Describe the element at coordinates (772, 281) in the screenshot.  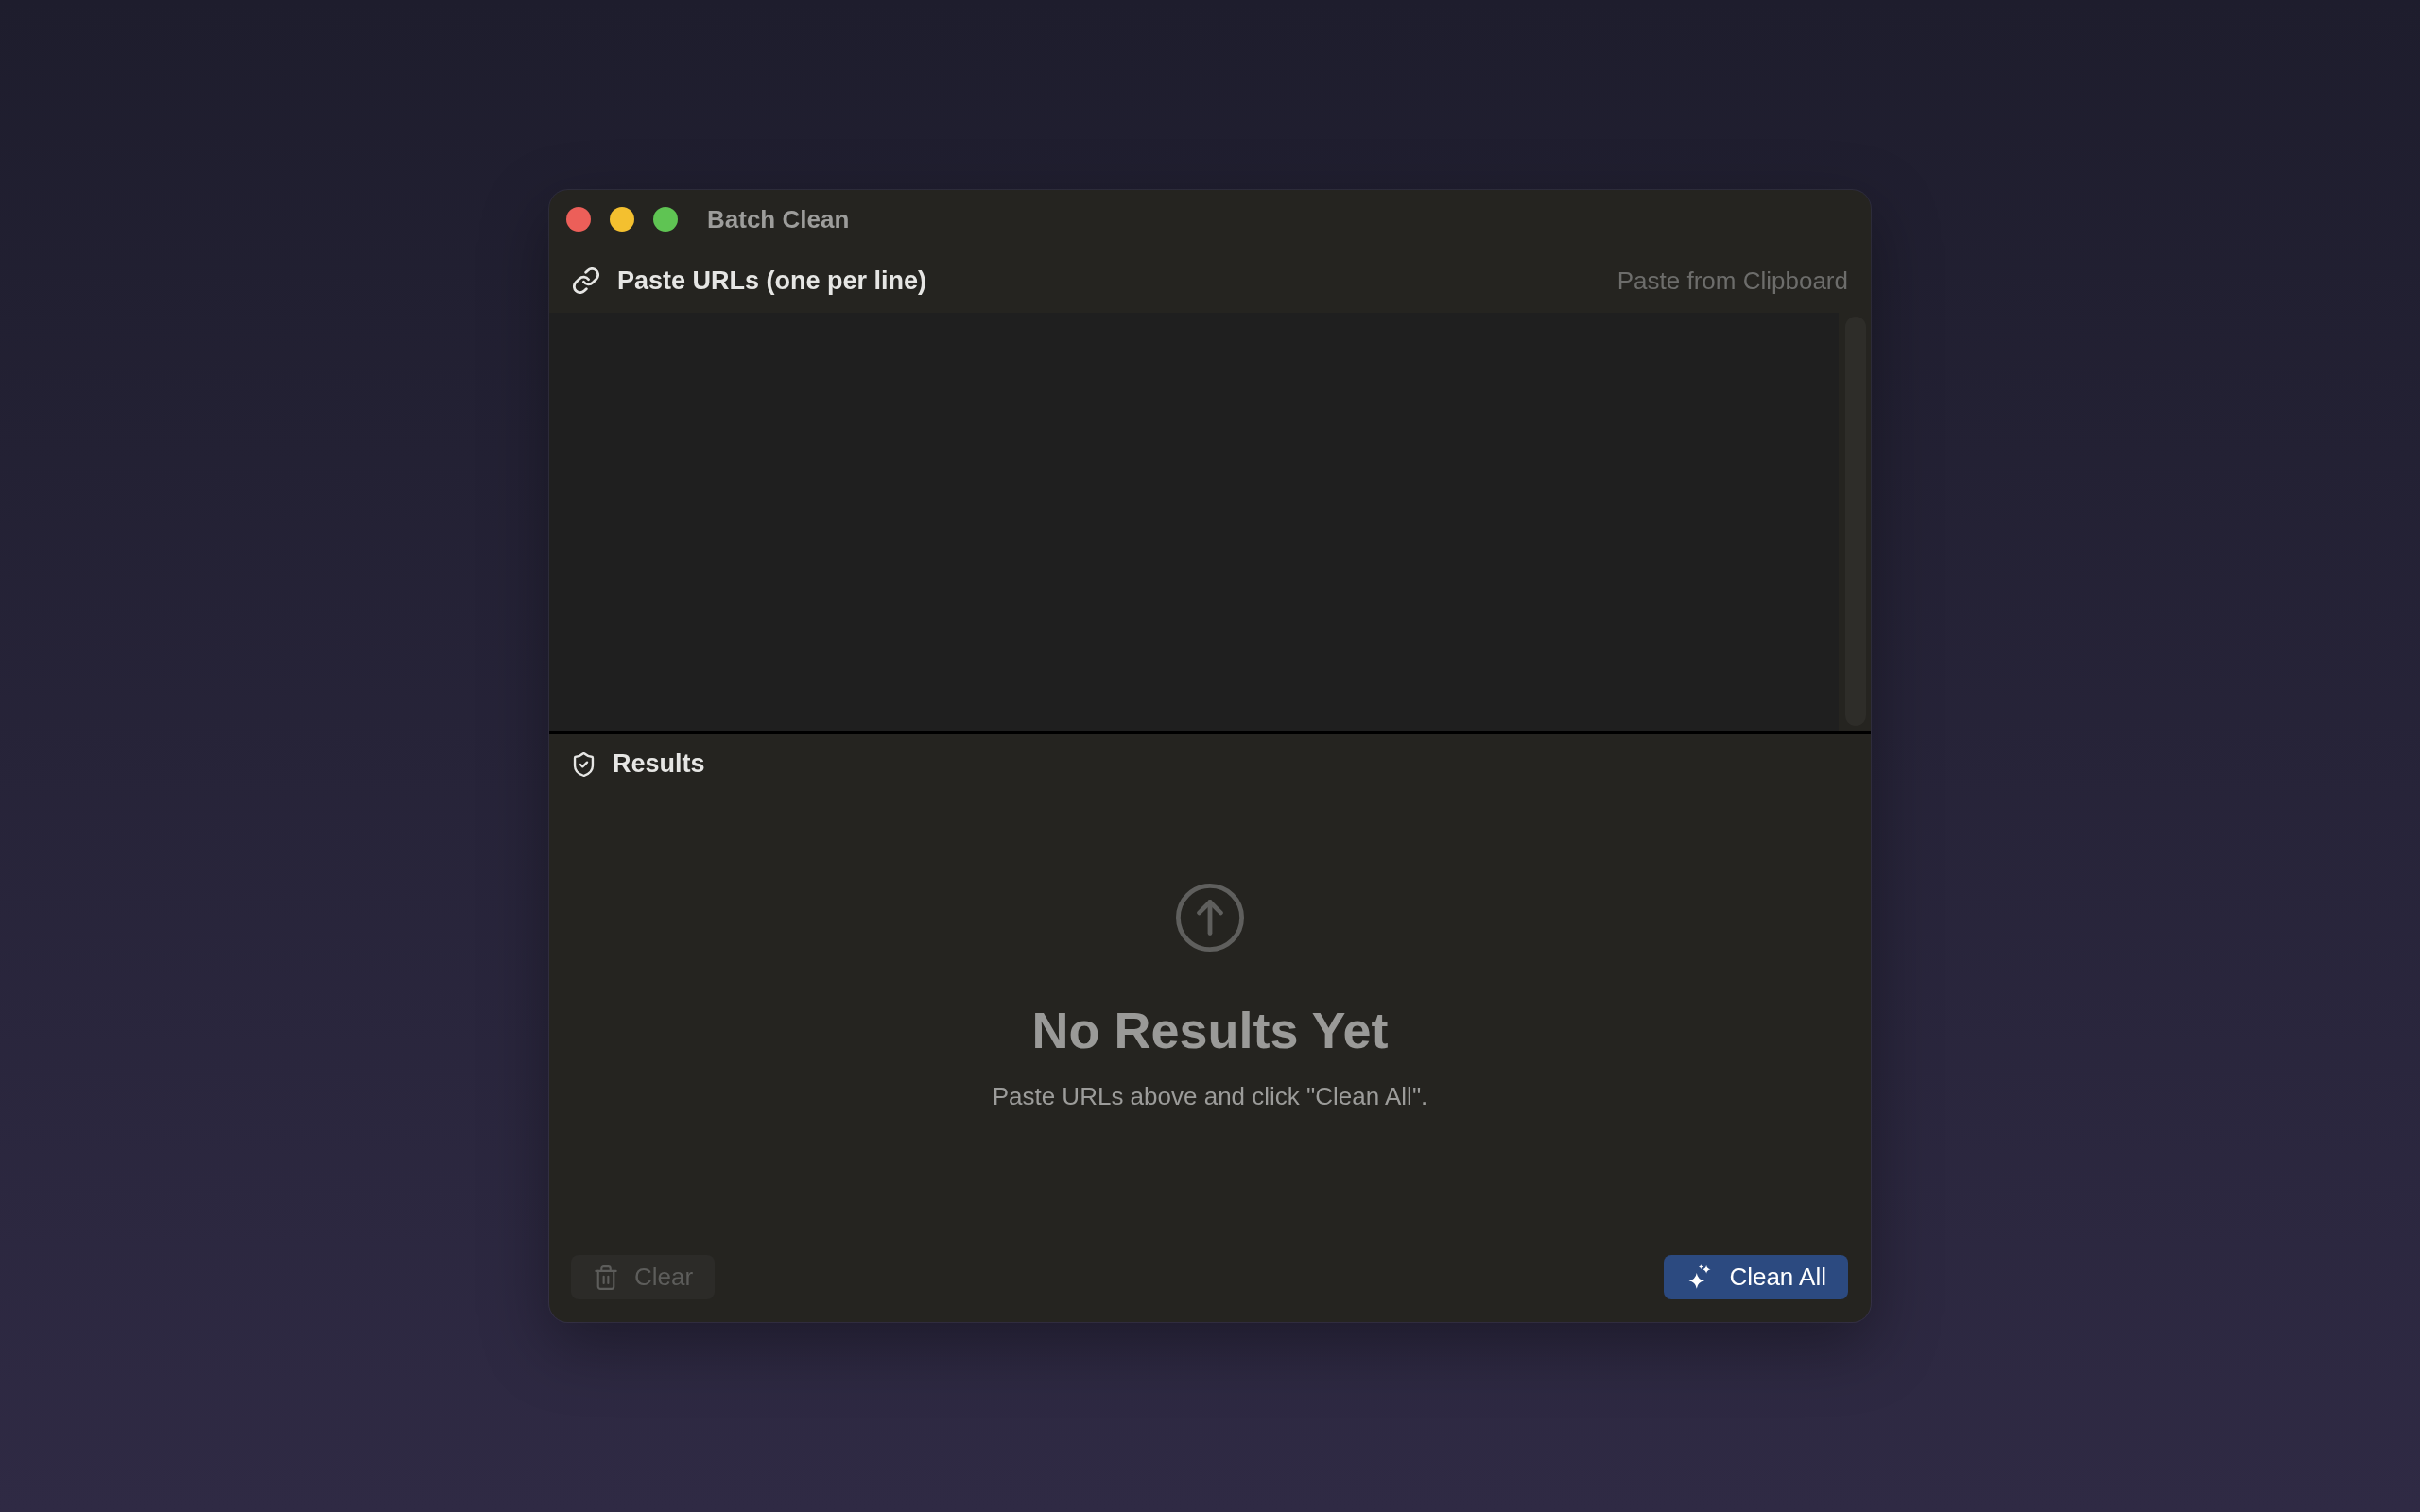
I see `section-heading: Paste URLs (one per line)` at that location.